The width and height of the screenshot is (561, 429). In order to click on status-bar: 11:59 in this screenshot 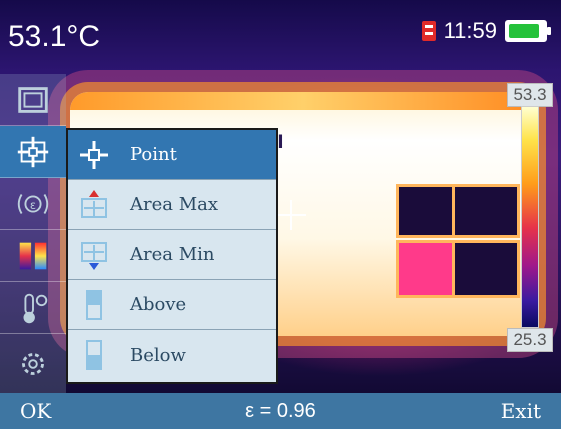, I will do `click(486, 31)`.